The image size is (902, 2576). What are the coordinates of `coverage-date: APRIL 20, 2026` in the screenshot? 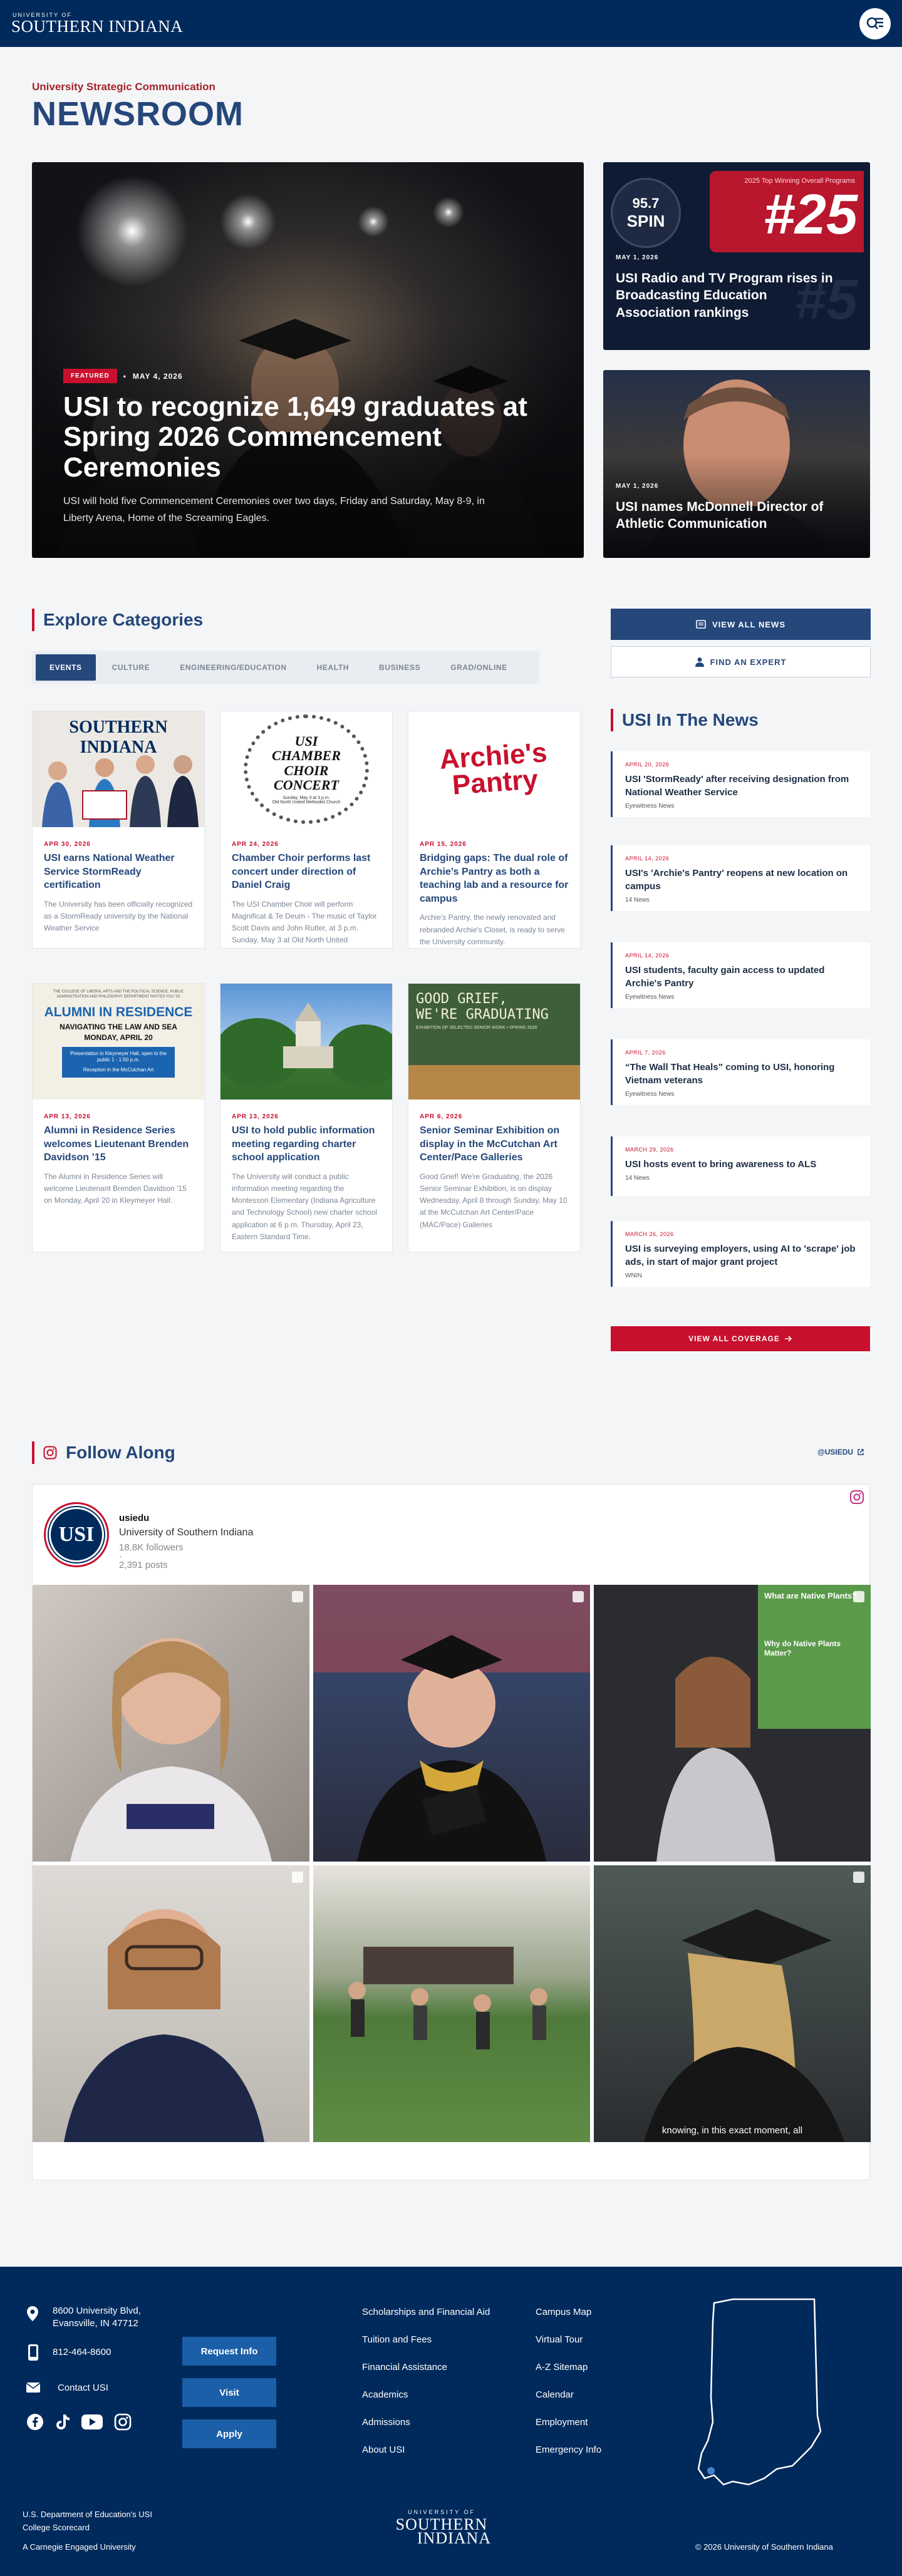 It's located at (647, 765).